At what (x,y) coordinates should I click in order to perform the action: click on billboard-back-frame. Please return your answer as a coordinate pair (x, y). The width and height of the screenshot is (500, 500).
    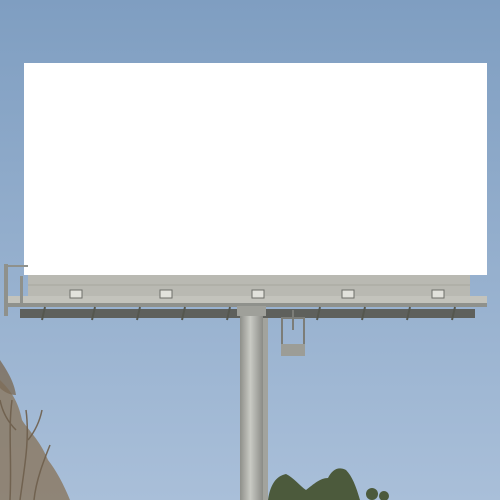
    Looking at the image, I should click on (249, 286).